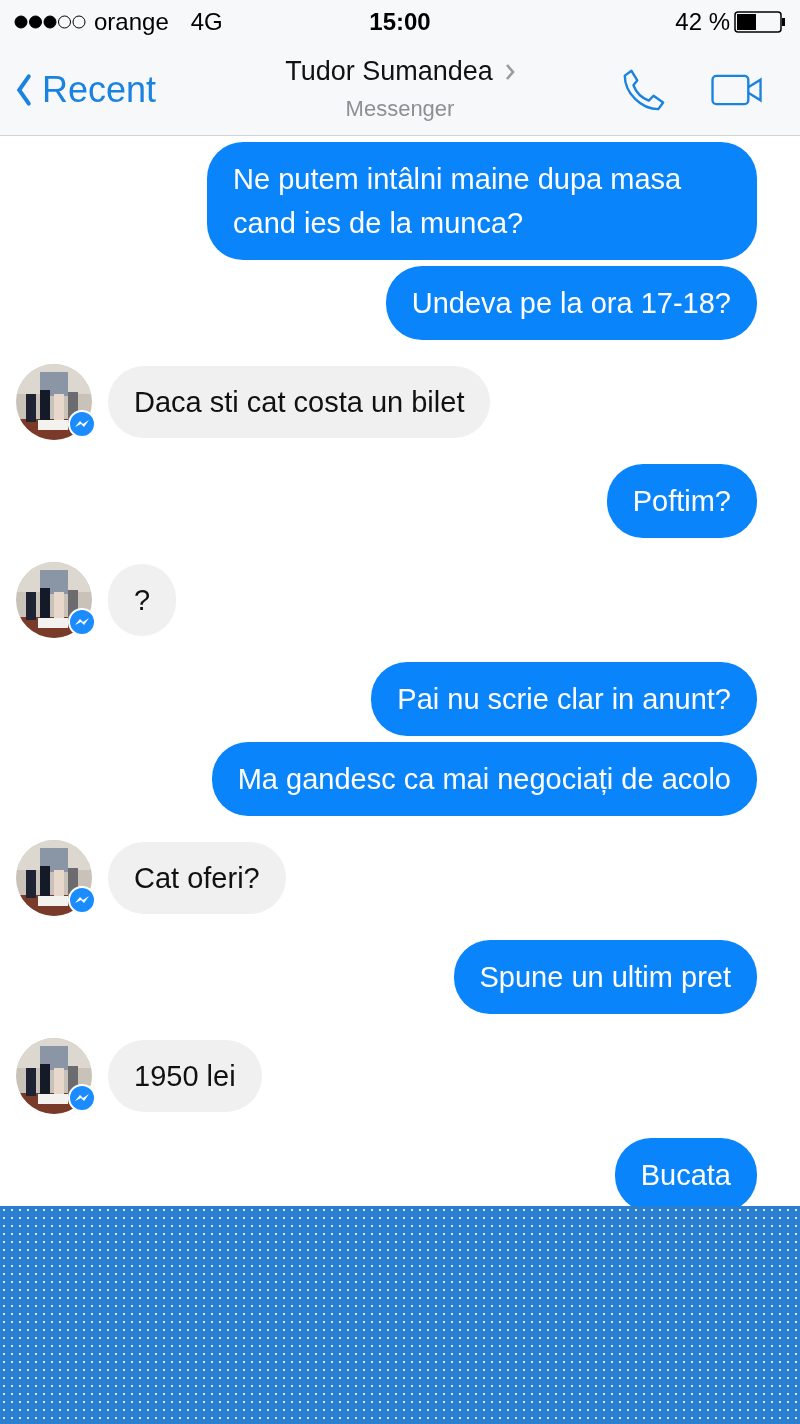 This screenshot has height=1424, width=800. What do you see at coordinates (760, 22) in the screenshot?
I see `battery-icon` at bounding box center [760, 22].